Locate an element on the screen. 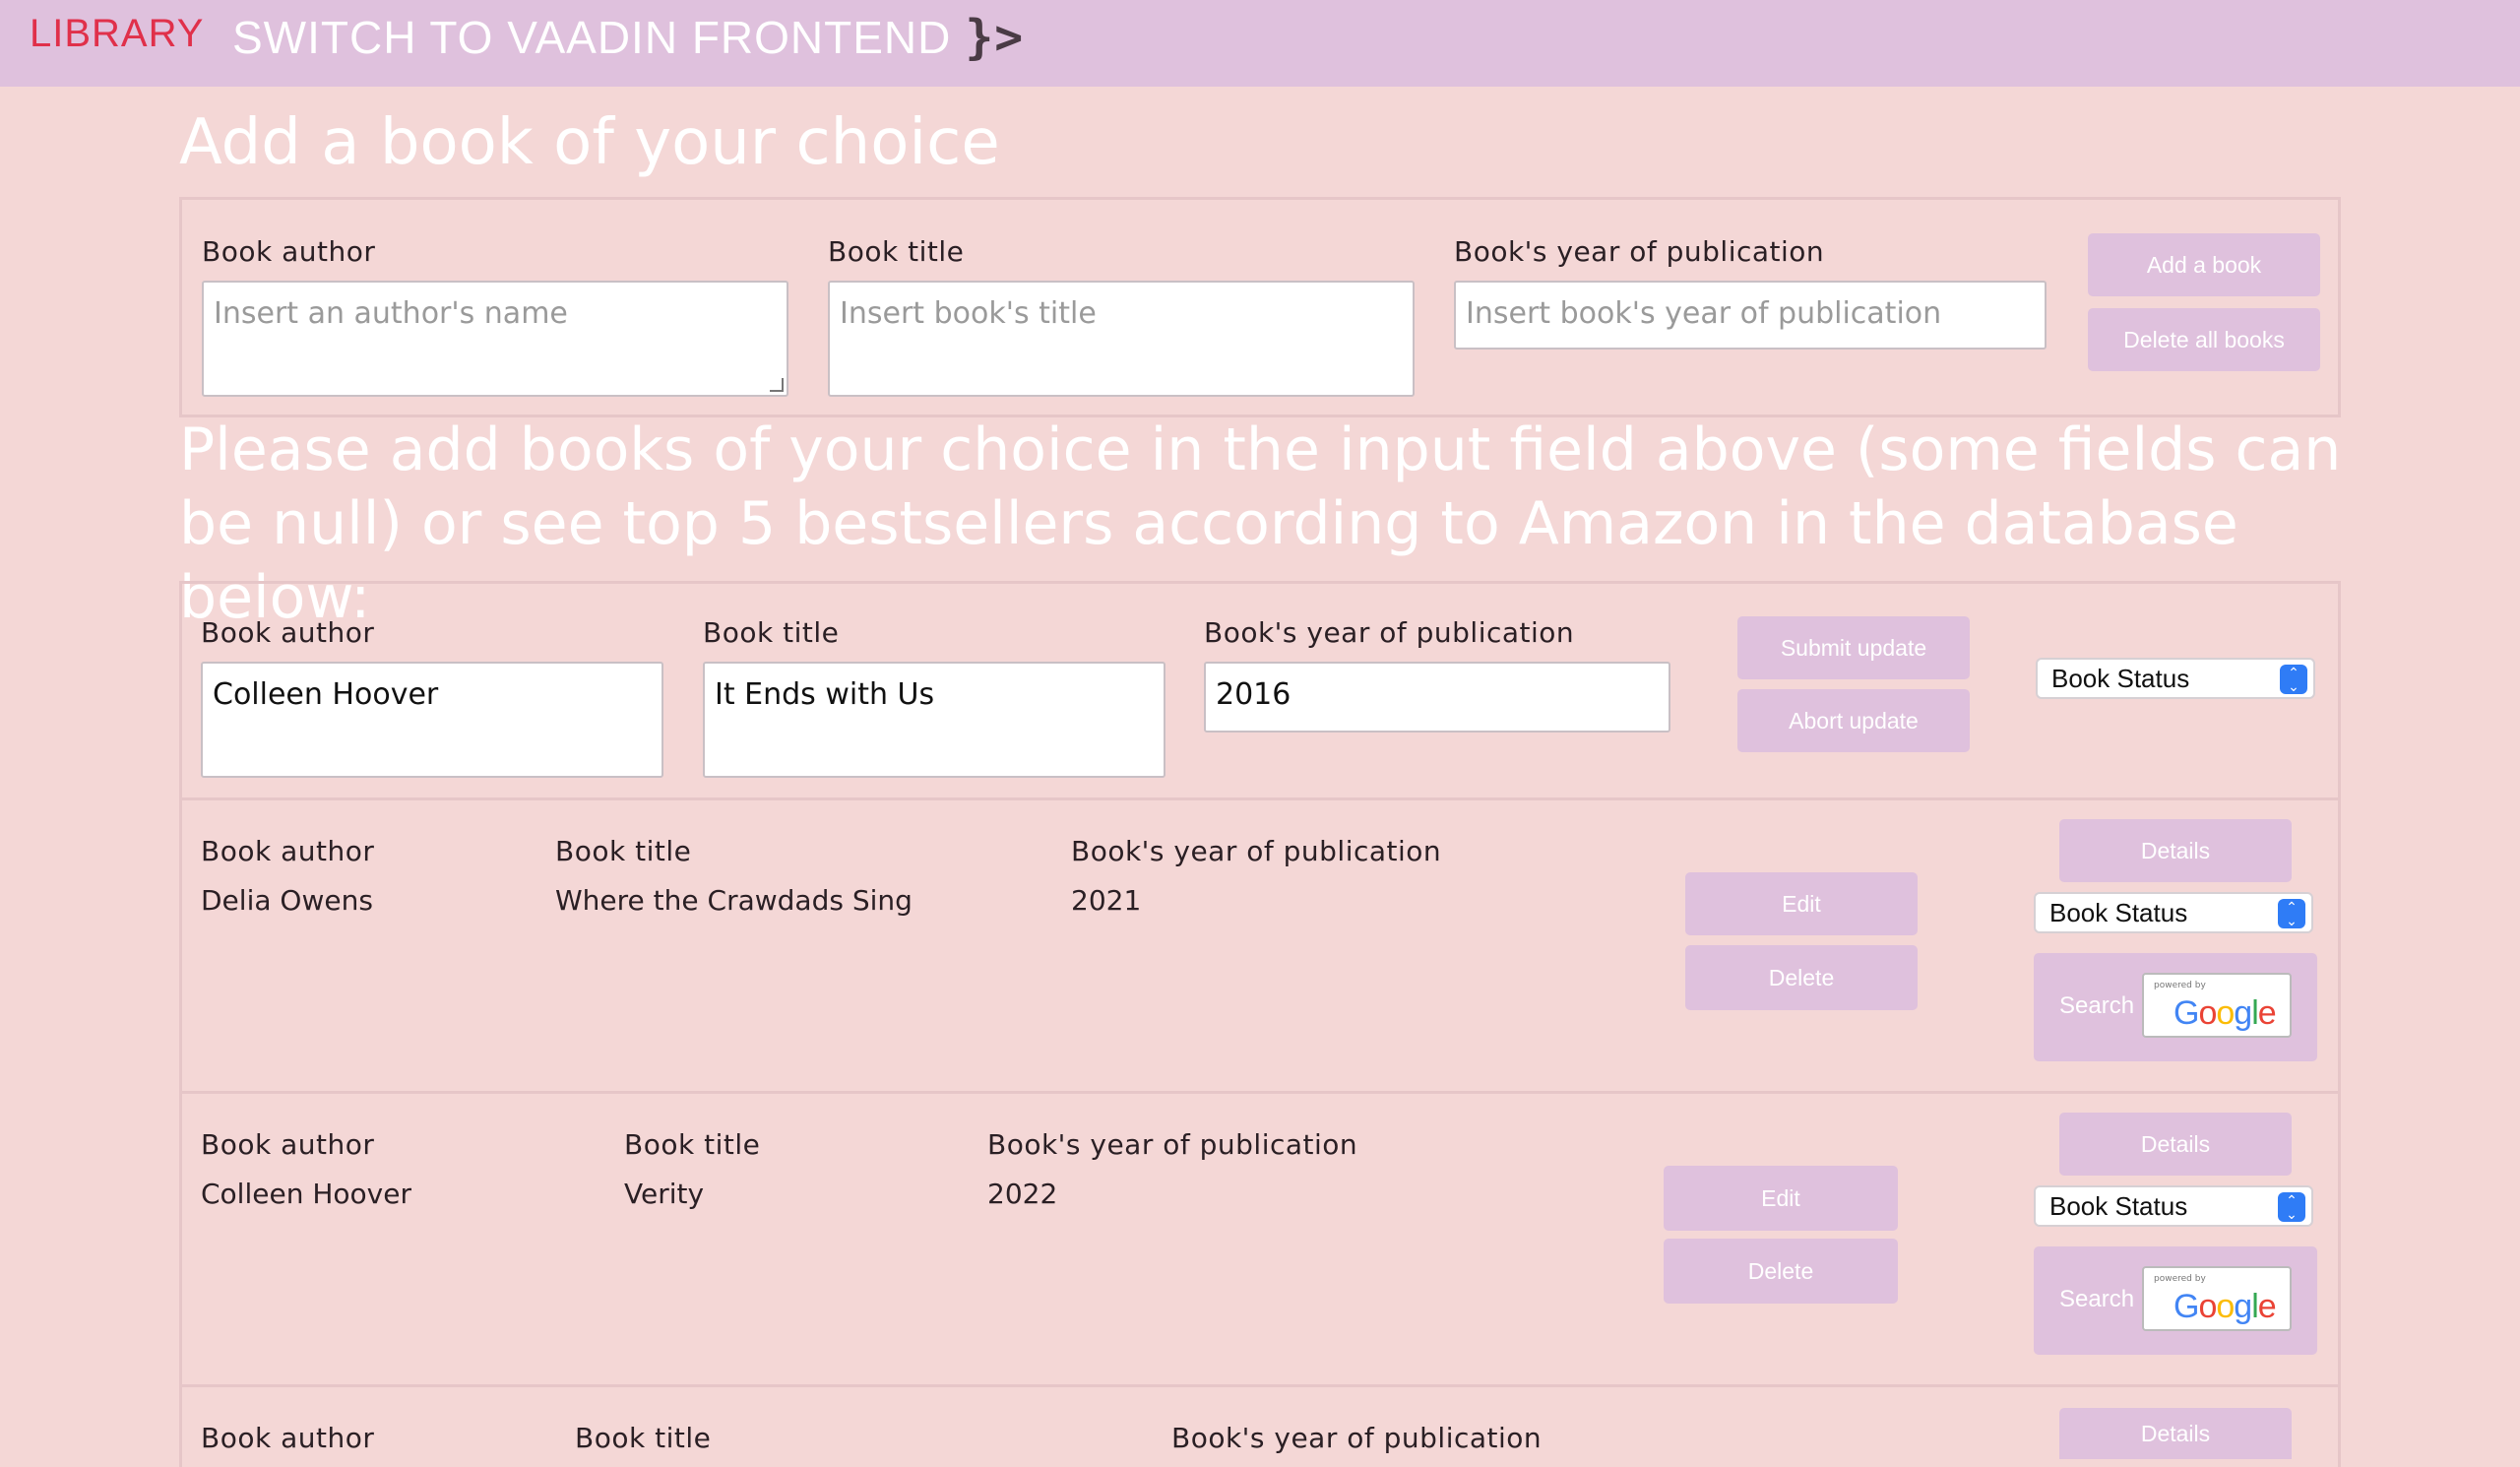 The height and width of the screenshot is (1467, 2520). book-author-value: Colleen Hoover is located at coordinates (306, 1194).